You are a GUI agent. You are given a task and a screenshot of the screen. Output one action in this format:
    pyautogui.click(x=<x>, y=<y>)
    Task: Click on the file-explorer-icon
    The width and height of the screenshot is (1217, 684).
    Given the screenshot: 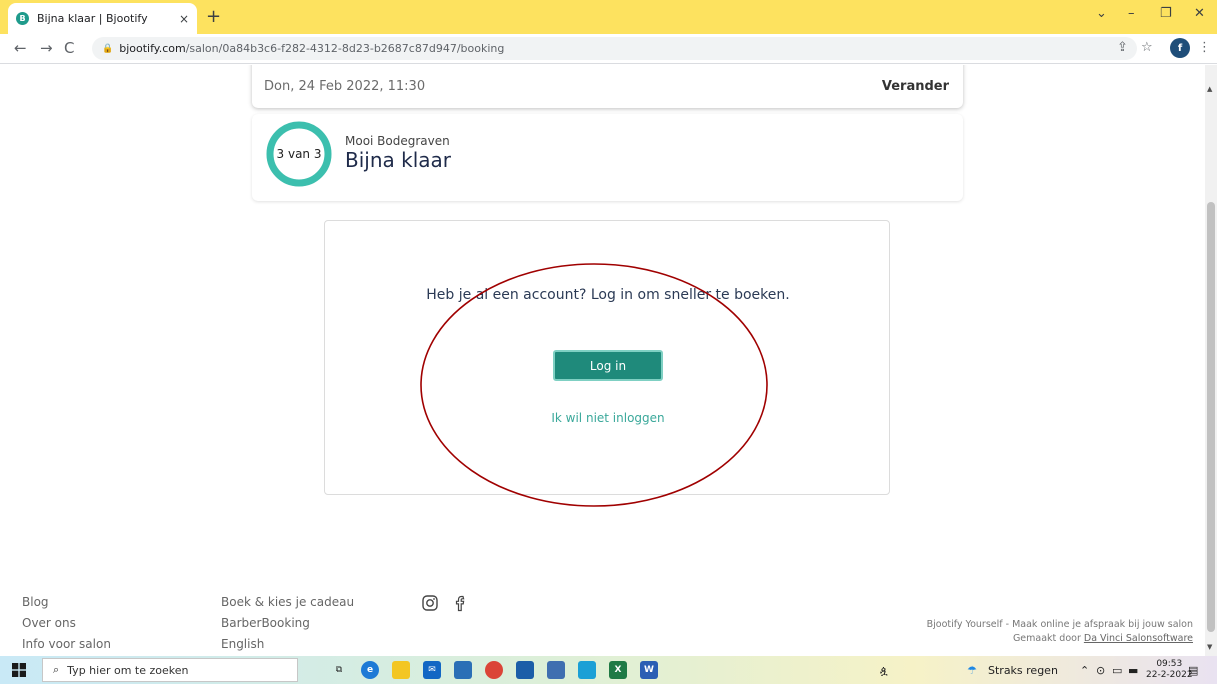 What is the action you would take?
    pyautogui.click(x=401, y=670)
    